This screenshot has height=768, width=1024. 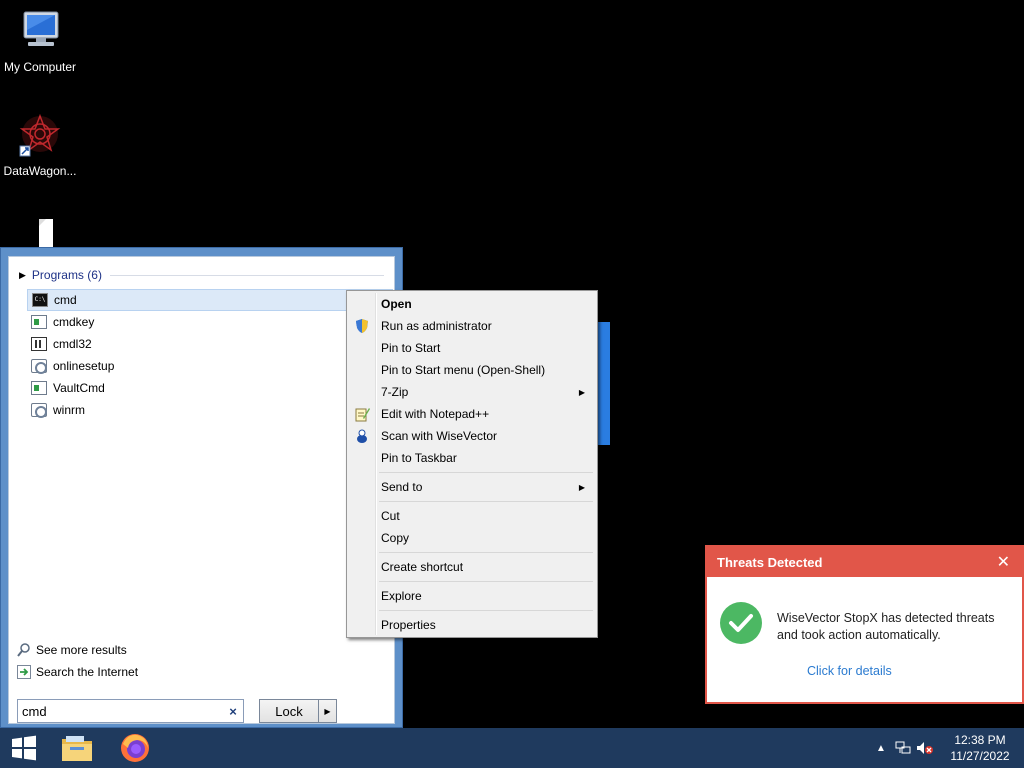 What do you see at coordinates (980, 748) in the screenshot?
I see `clock: 12:38 PM 11/27/2022` at bounding box center [980, 748].